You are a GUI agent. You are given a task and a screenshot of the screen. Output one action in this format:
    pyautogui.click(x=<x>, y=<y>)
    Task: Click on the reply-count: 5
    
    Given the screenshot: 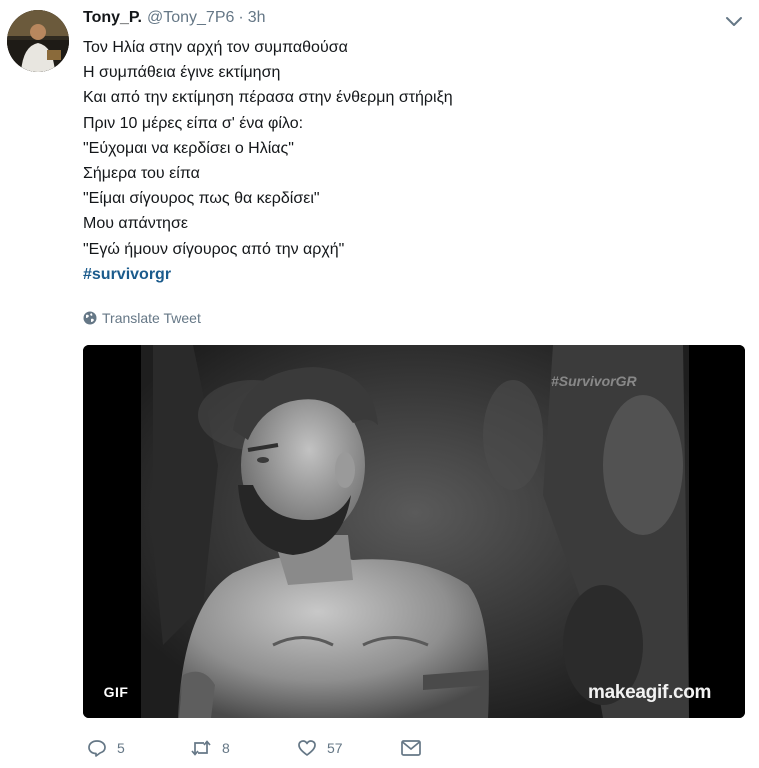 What is the action you would take?
    pyautogui.click(x=121, y=748)
    